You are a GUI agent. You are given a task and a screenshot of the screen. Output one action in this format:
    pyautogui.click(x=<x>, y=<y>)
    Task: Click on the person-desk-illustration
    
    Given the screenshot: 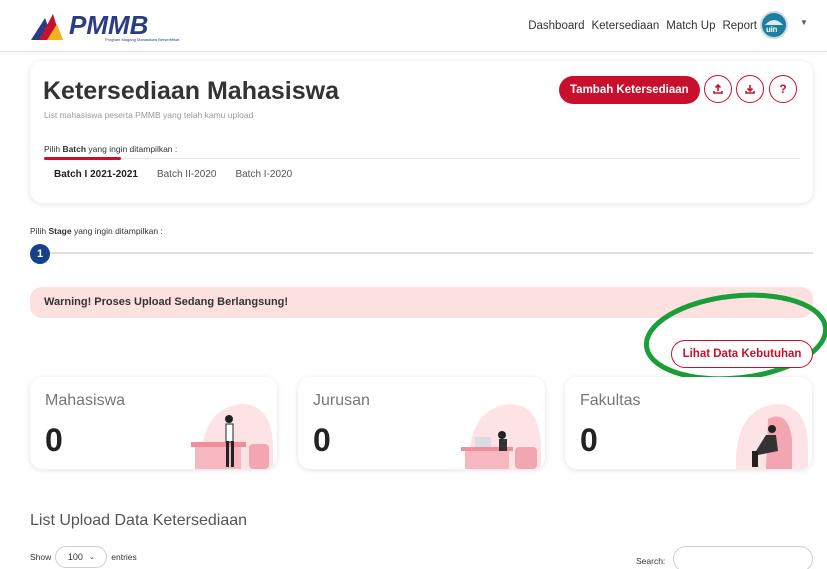 What is the action you would take?
    pyautogui.click(x=501, y=436)
    